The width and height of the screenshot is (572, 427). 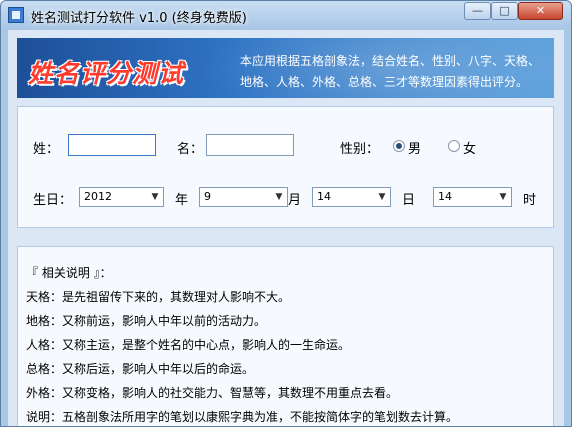 I want to click on maximize-button: □, so click(x=504, y=11).